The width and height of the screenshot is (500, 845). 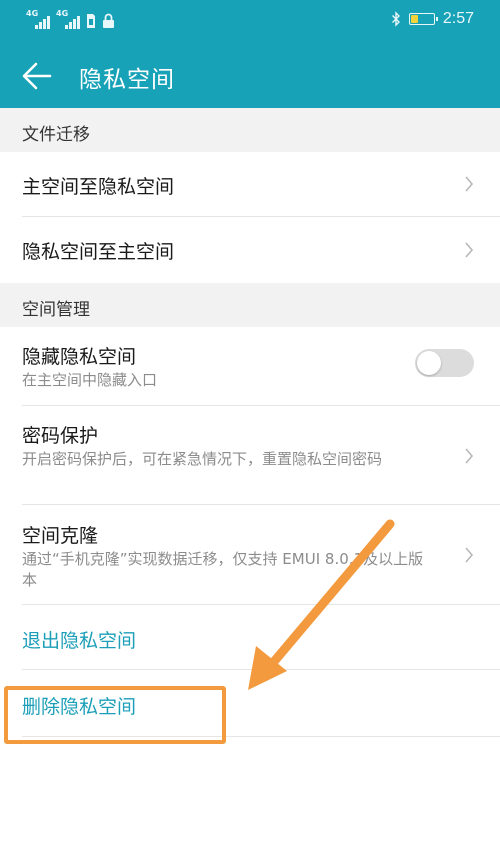 What do you see at coordinates (79, 639) in the screenshot?
I see `exit-private-space-button: 退出隐私空间` at bounding box center [79, 639].